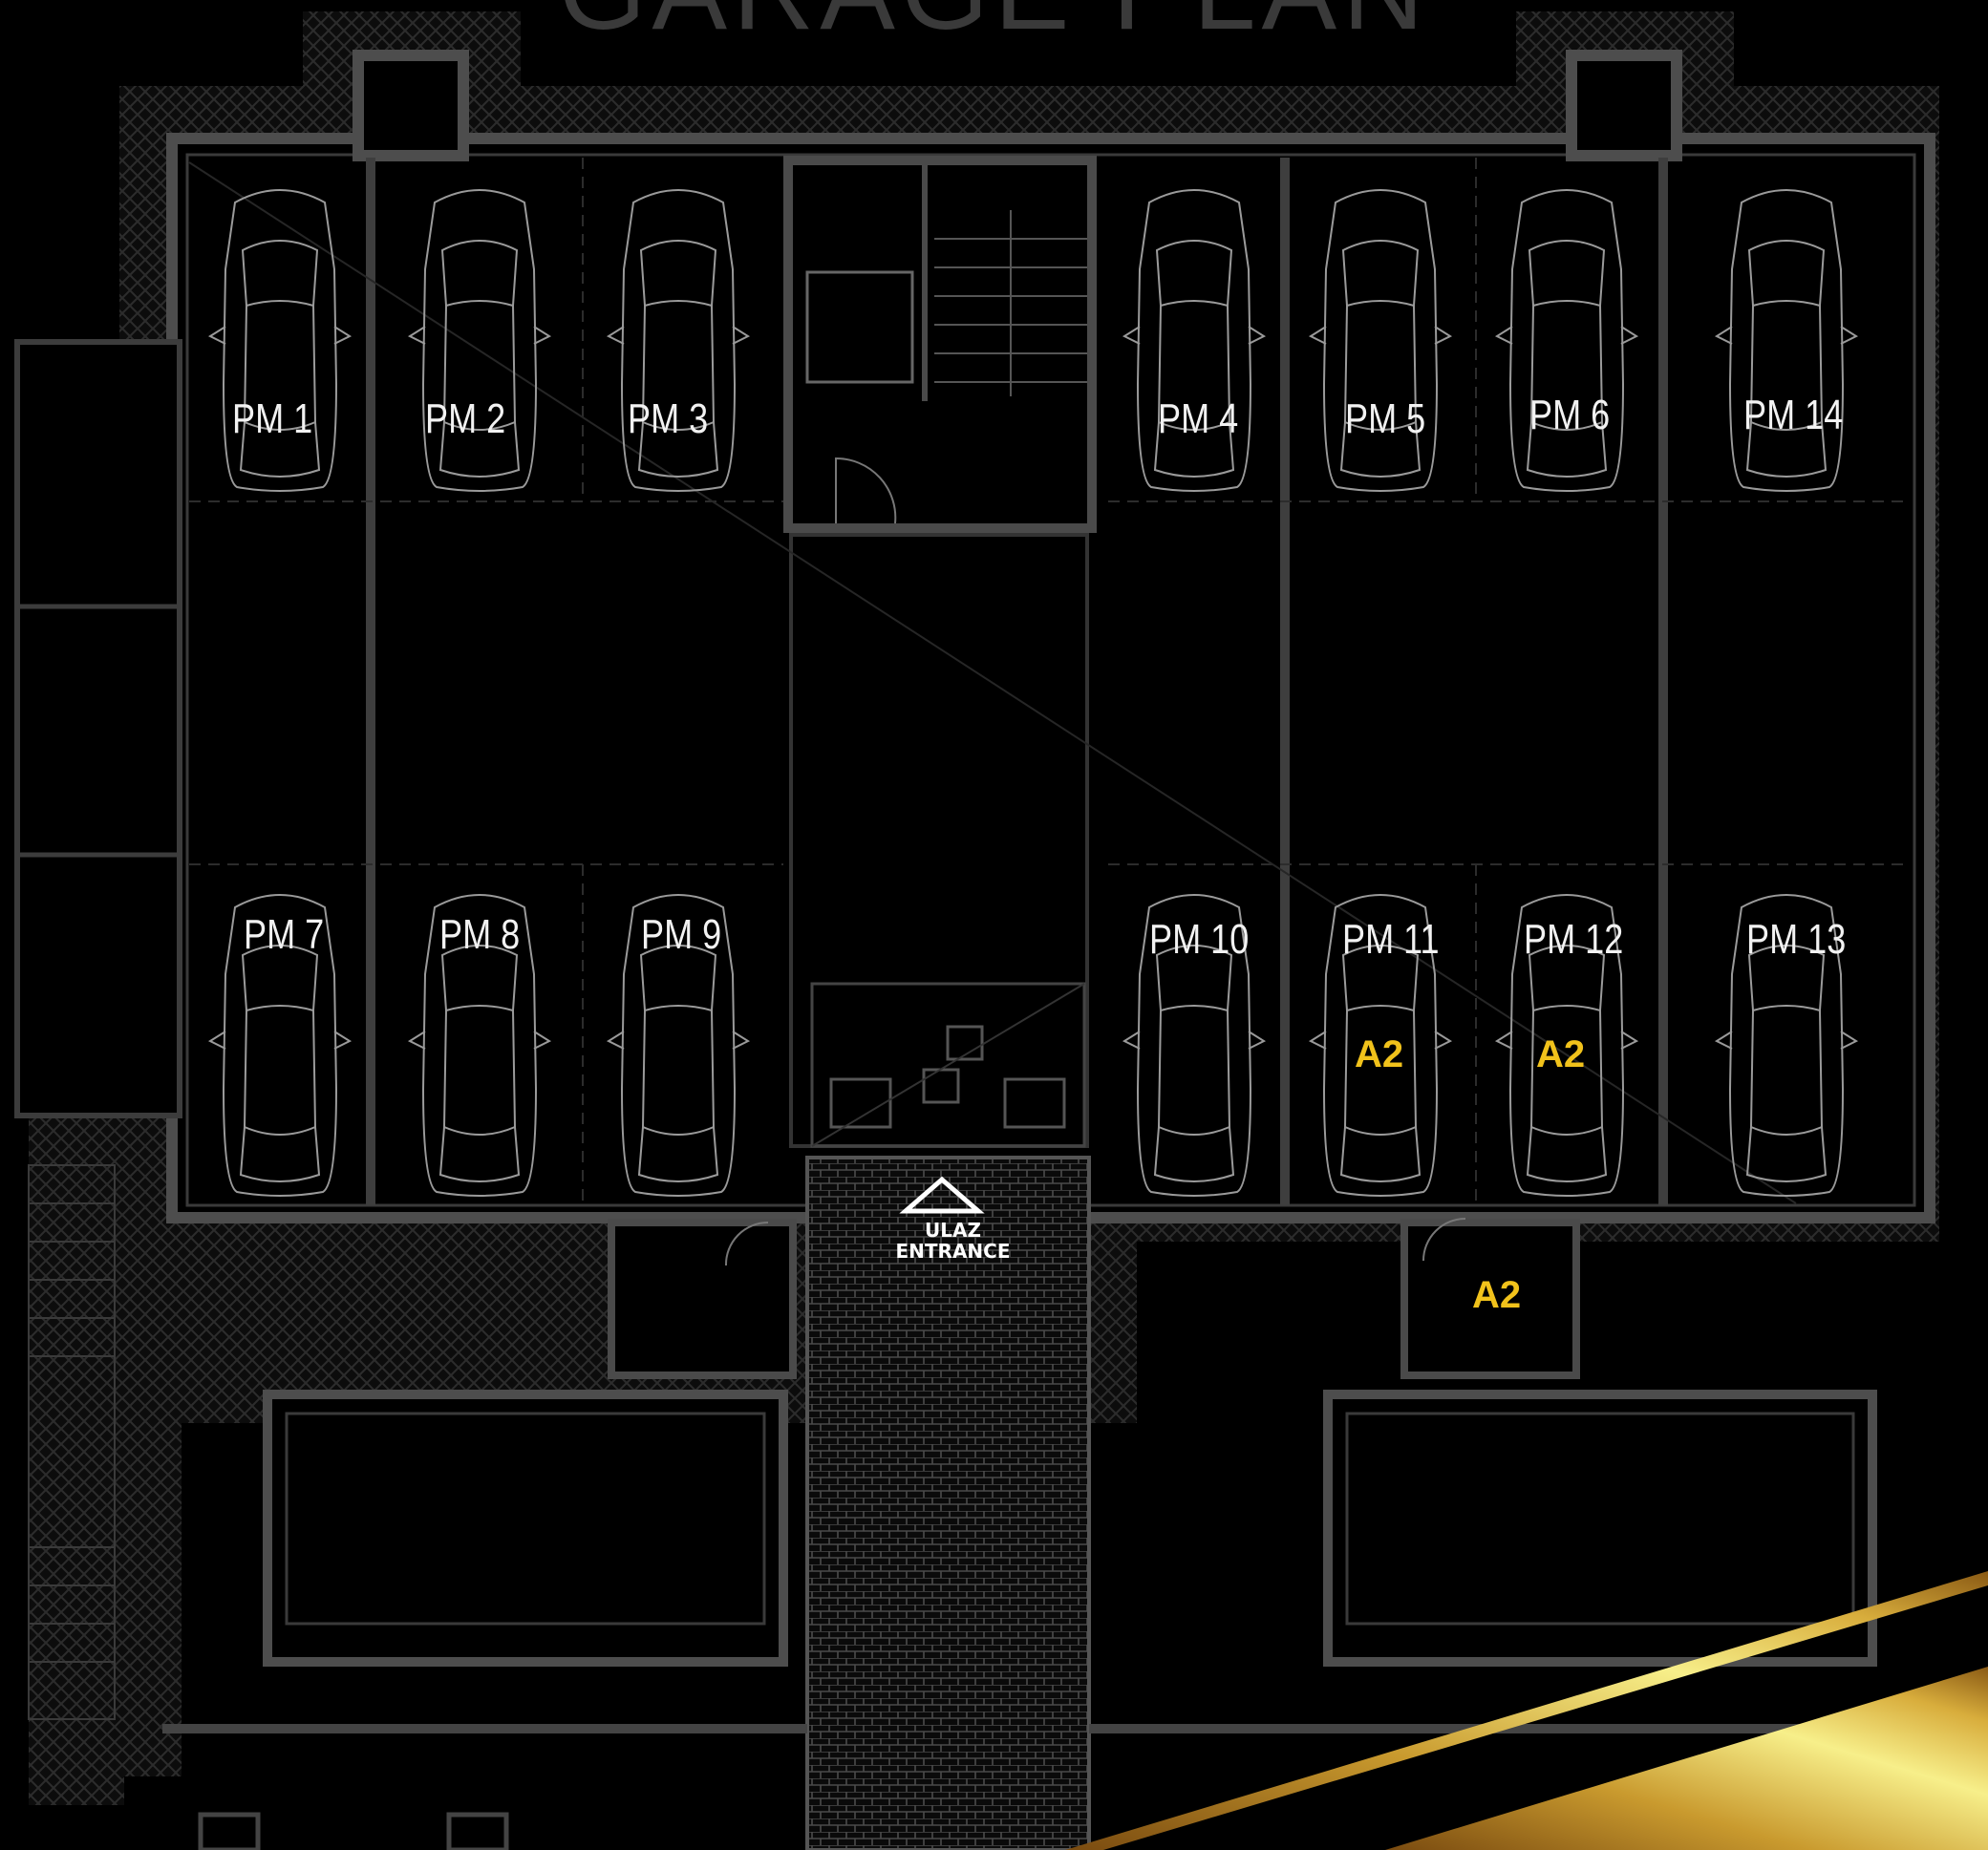  I want to click on parking-space-label: PM 7, so click(284, 934).